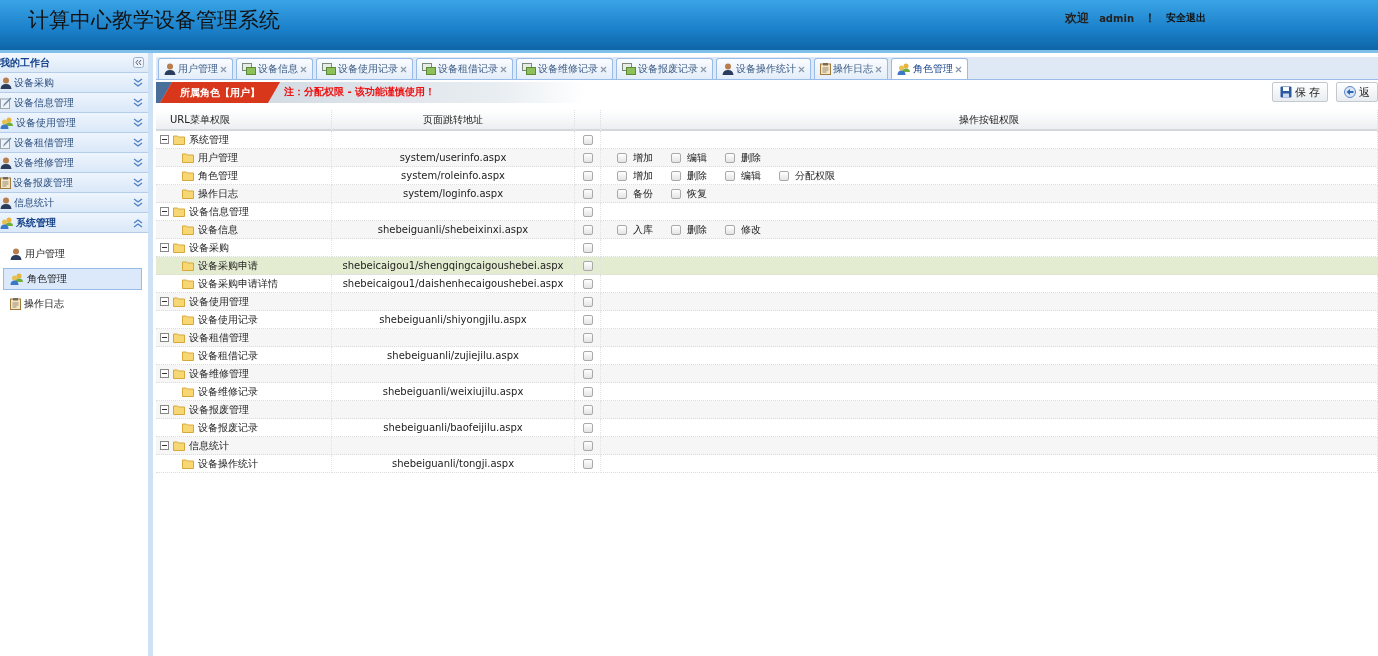 Image resolution: width=1378 pixels, height=656 pixels. I want to click on tree-node-label: 设备采购申请详情, so click(238, 283).